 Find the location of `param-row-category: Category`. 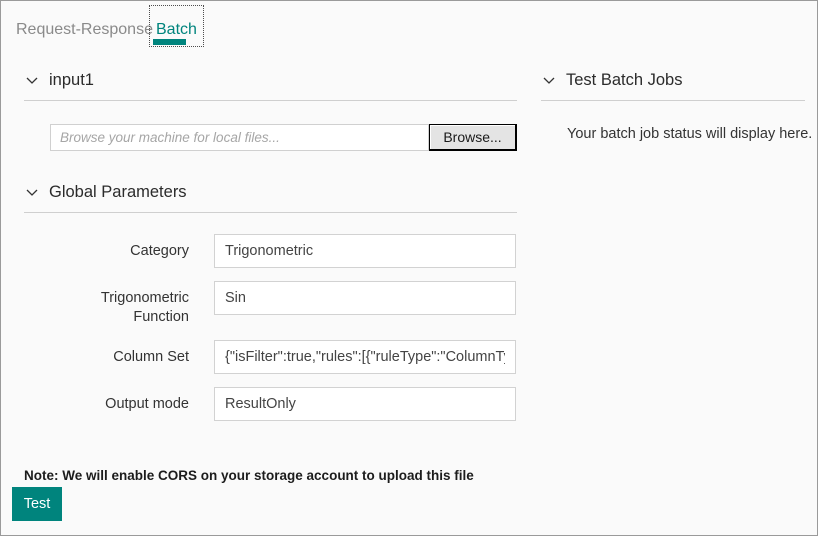

param-row-category: Category is located at coordinates (265, 251).